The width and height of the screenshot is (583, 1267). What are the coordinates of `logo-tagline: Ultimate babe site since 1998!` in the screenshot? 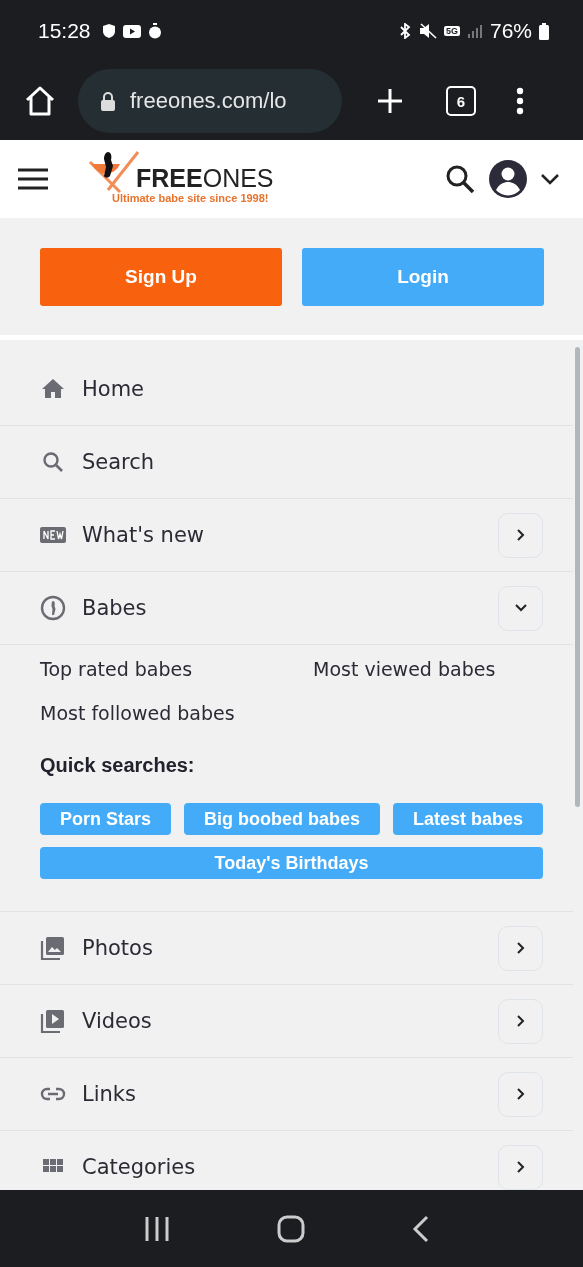 It's located at (191, 198).